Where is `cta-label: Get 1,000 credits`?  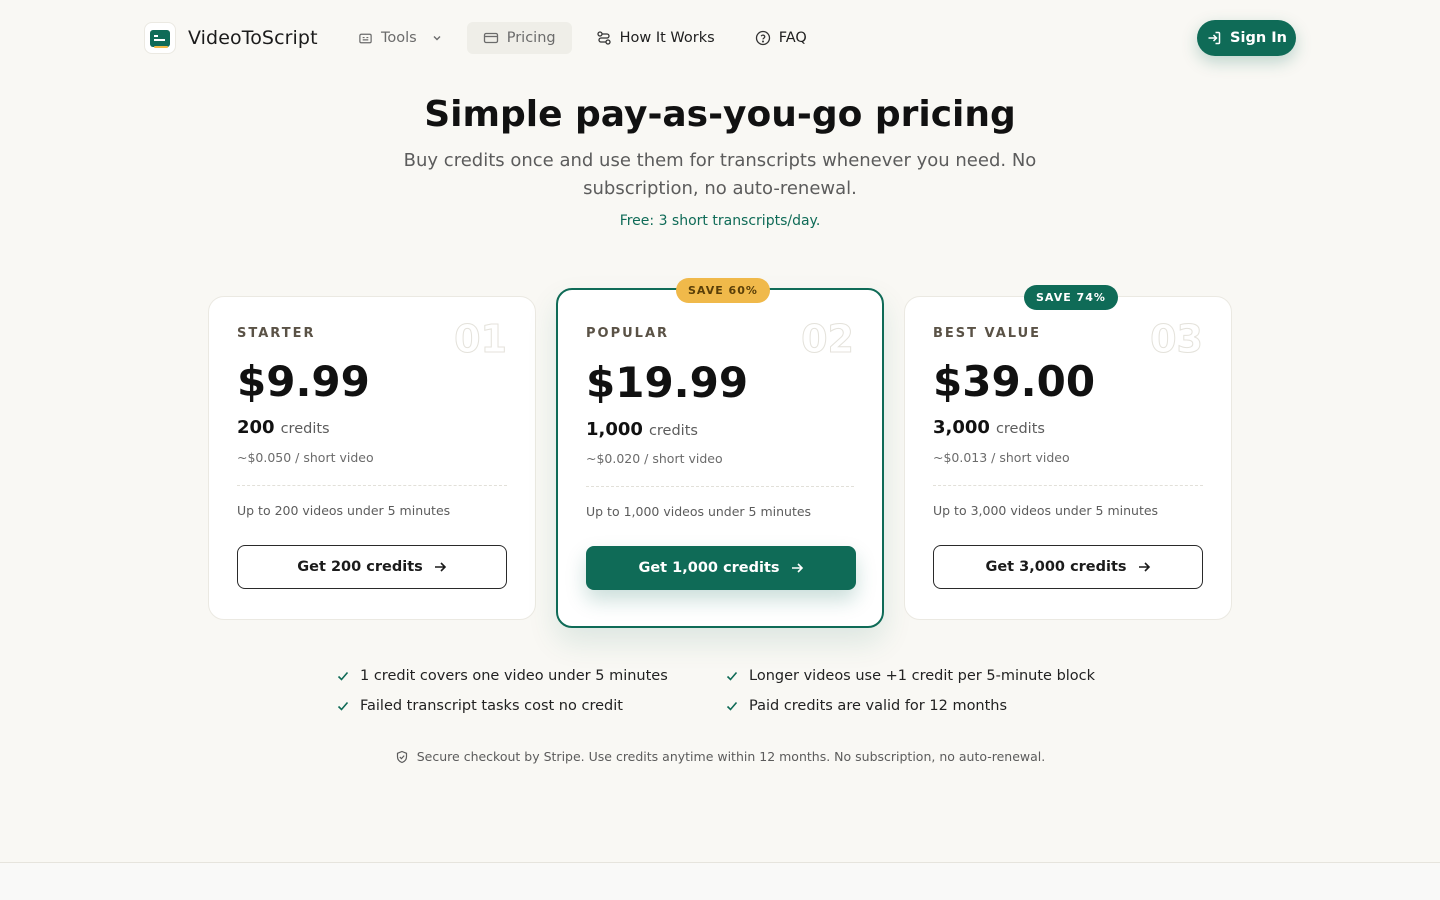
cta-label: Get 1,000 credits is located at coordinates (709, 568).